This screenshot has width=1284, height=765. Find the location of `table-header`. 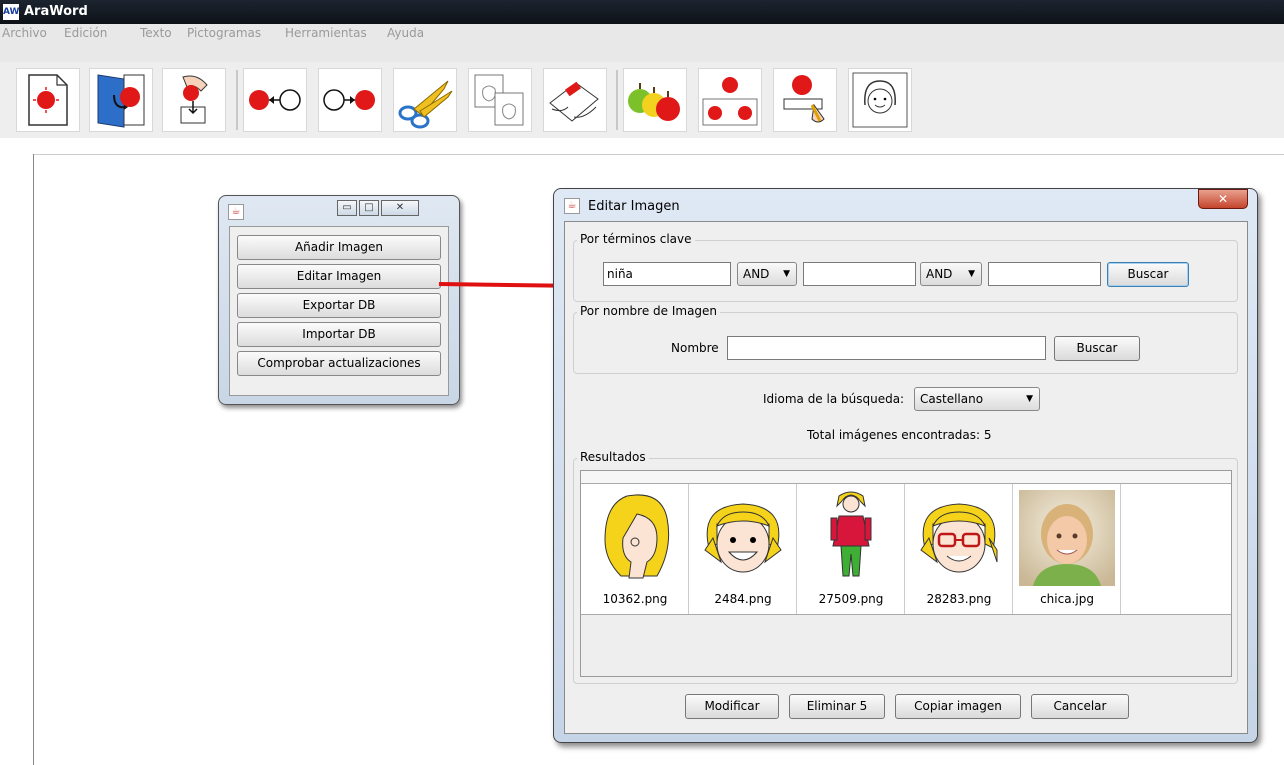

table-header is located at coordinates (906, 477).